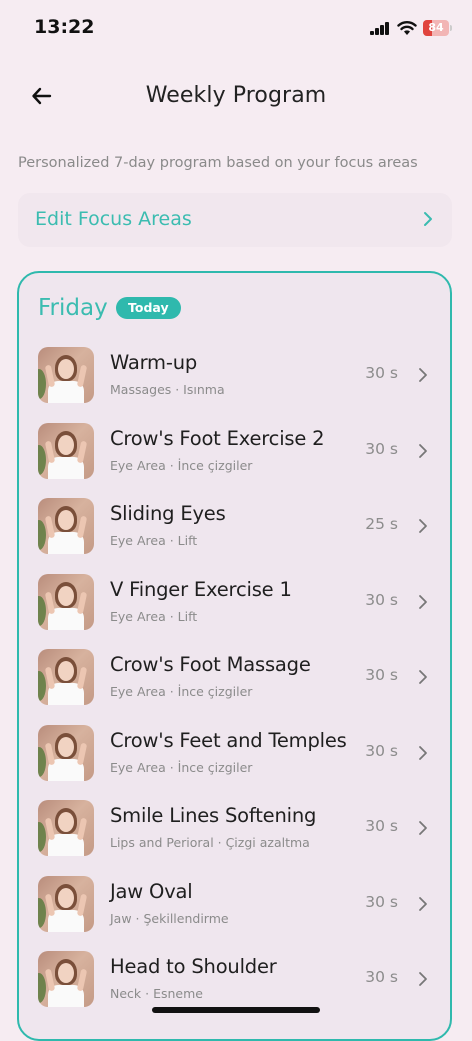  Describe the element at coordinates (236, 95) in the screenshot. I see `page-title: Weekly Program` at that location.